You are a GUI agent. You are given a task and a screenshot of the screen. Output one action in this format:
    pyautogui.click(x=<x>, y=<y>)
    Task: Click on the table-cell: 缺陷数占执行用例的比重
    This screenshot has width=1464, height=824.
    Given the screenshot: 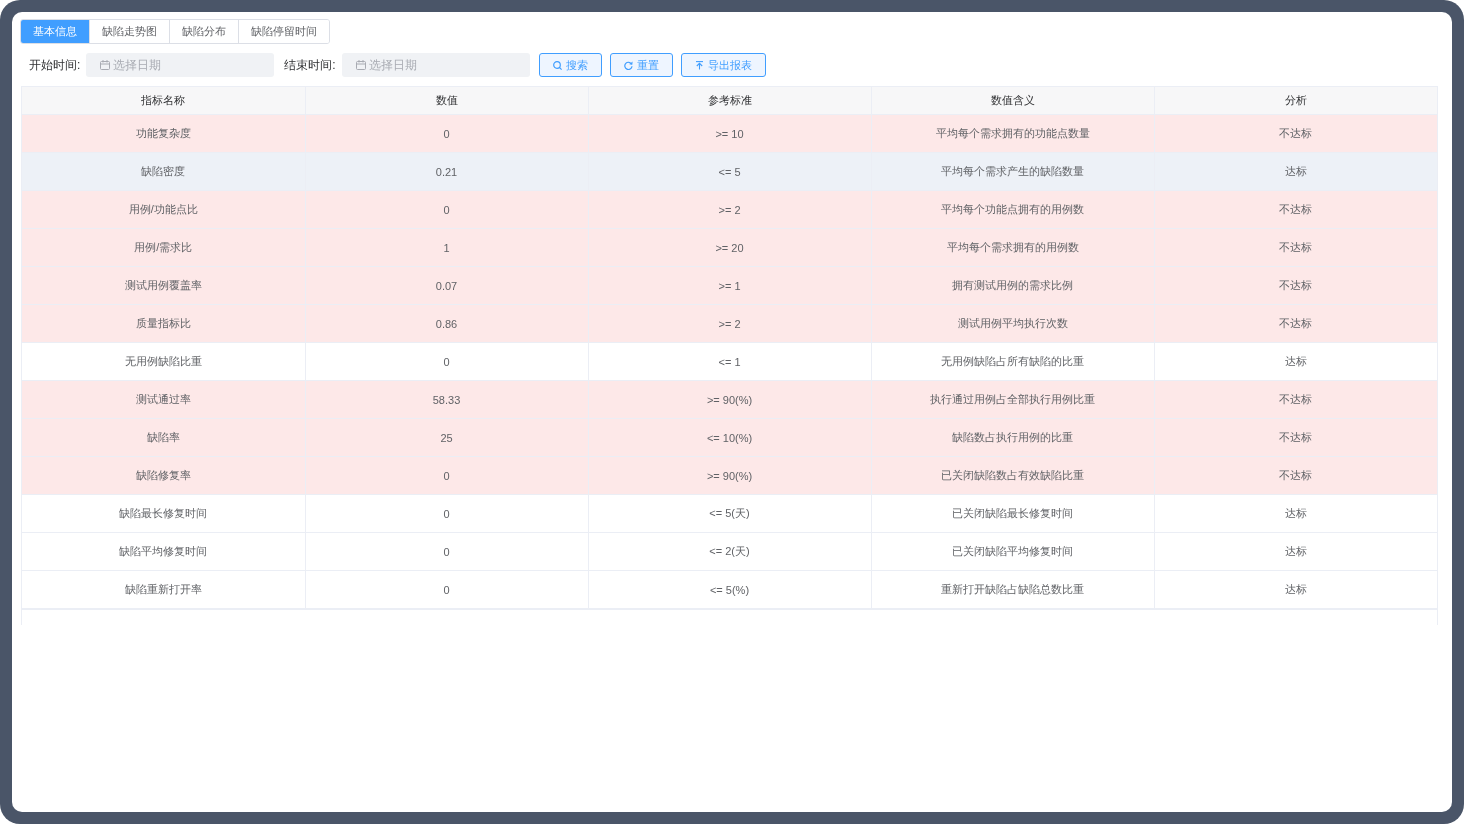 What is the action you would take?
    pyautogui.click(x=1012, y=437)
    